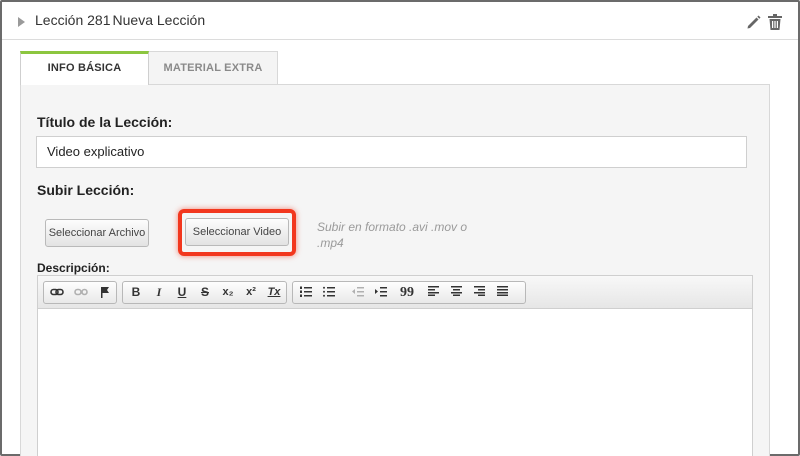  I want to click on strikethrough-button: S, so click(205, 292).